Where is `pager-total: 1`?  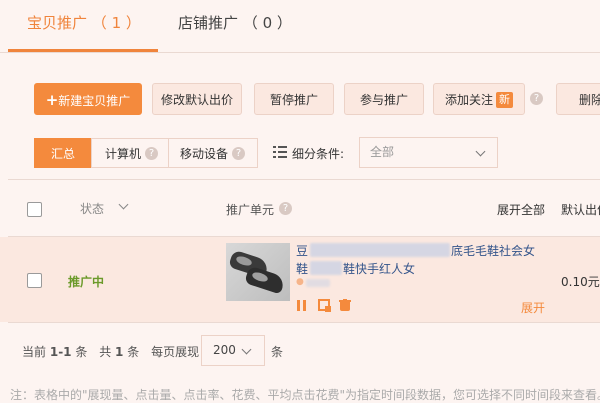 pager-total: 1 is located at coordinates (119, 352).